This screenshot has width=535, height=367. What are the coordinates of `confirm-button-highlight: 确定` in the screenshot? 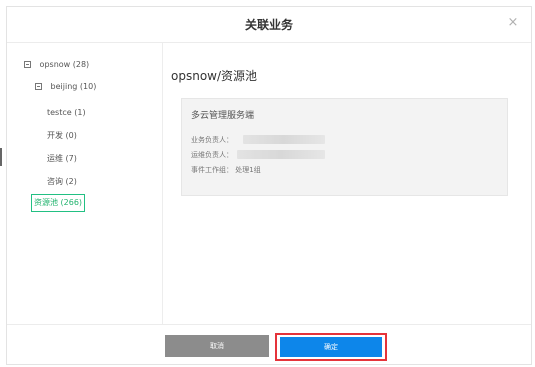 It's located at (331, 347).